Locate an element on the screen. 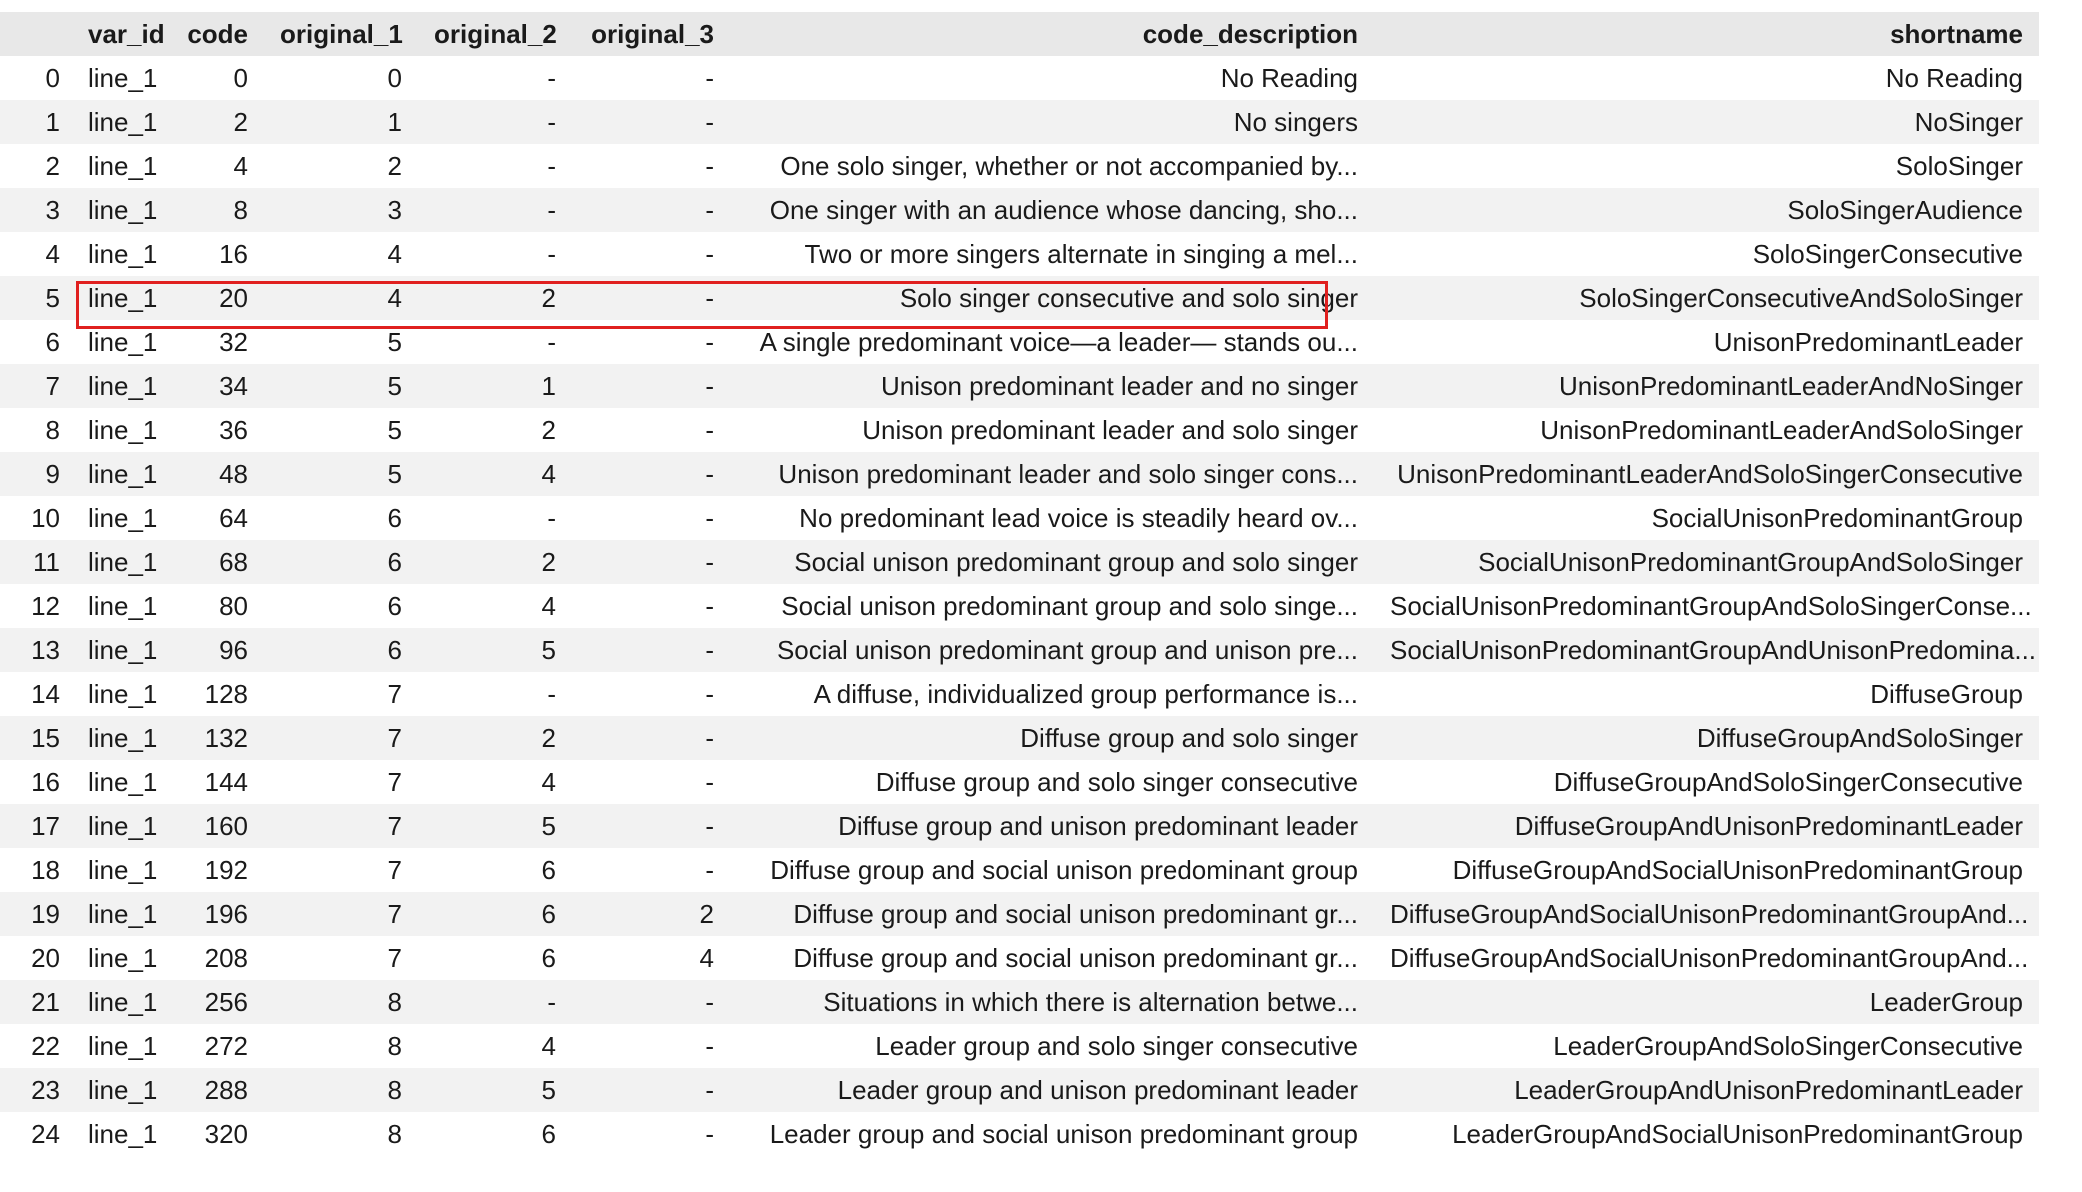  code-cell: 8 is located at coordinates (216, 210).